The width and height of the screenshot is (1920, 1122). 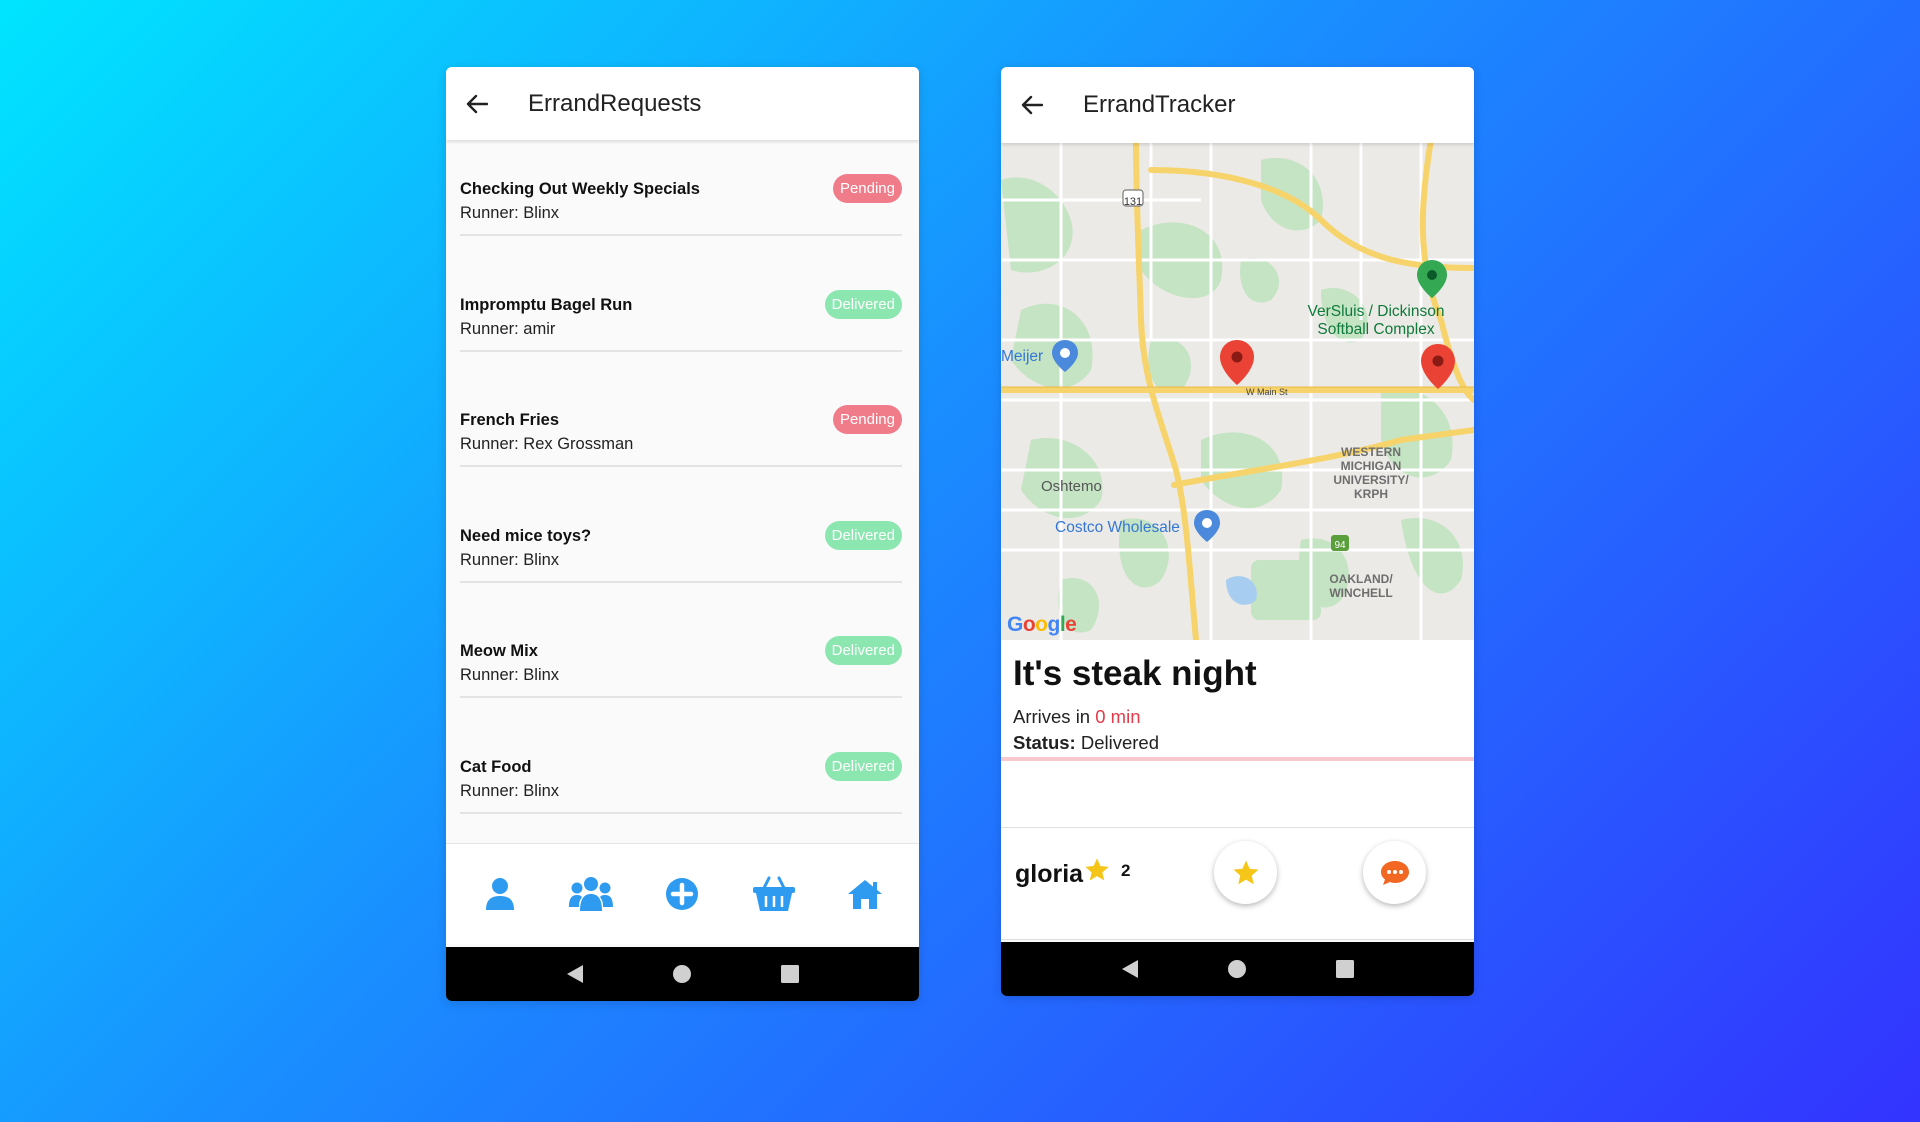 What do you see at coordinates (1237, 105) in the screenshot?
I see `app-bar: ErrandTracker` at bounding box center [1237, 105].